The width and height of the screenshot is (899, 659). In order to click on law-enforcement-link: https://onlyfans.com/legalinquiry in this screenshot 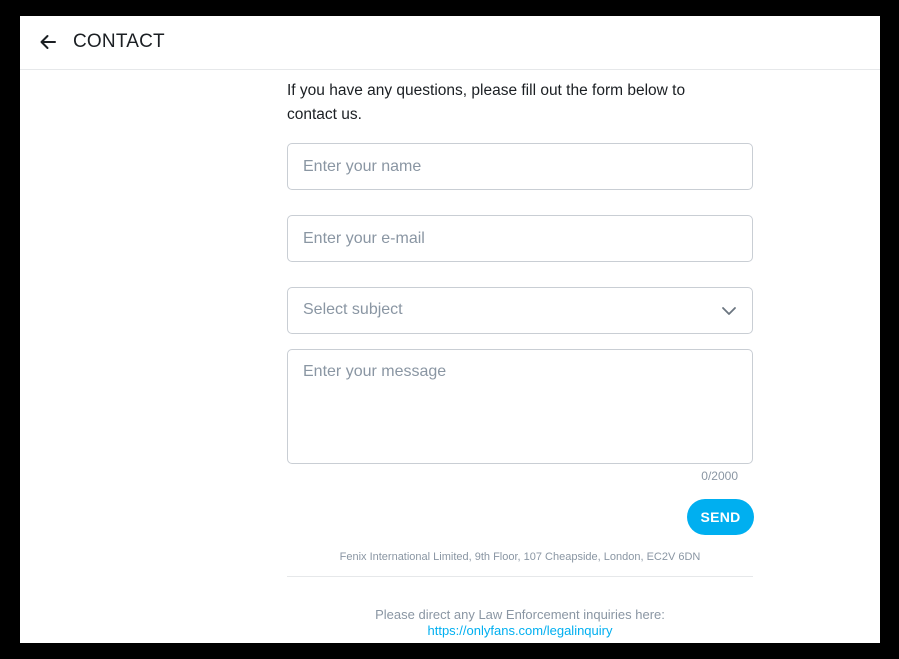, I will do `click(520, 630)`.